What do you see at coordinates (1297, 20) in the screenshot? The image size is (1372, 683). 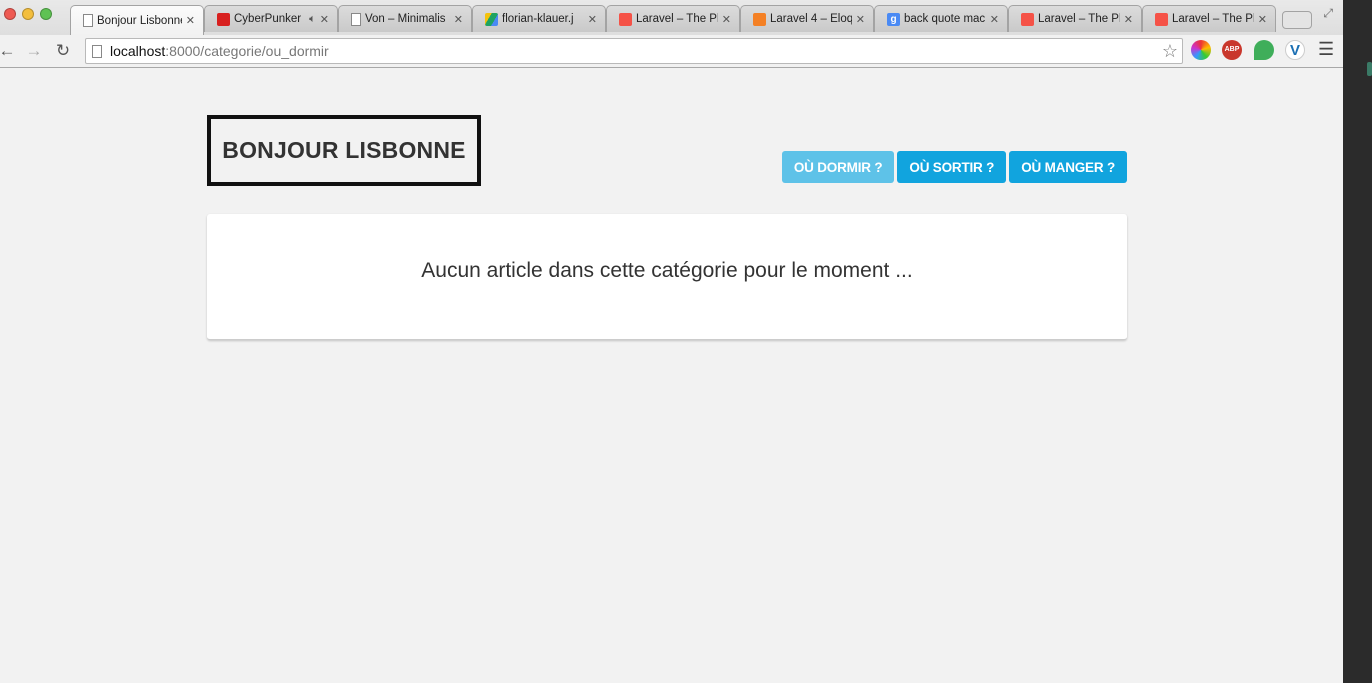 I see `new-tab-button` at bounding box center [1297, 20].